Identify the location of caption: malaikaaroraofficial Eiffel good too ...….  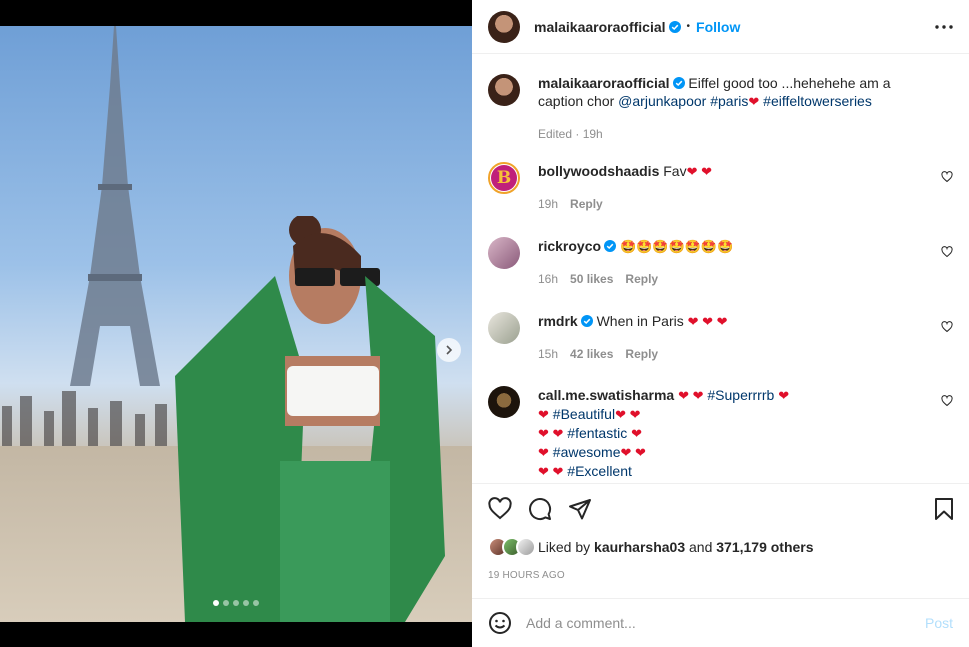
(720, 108).